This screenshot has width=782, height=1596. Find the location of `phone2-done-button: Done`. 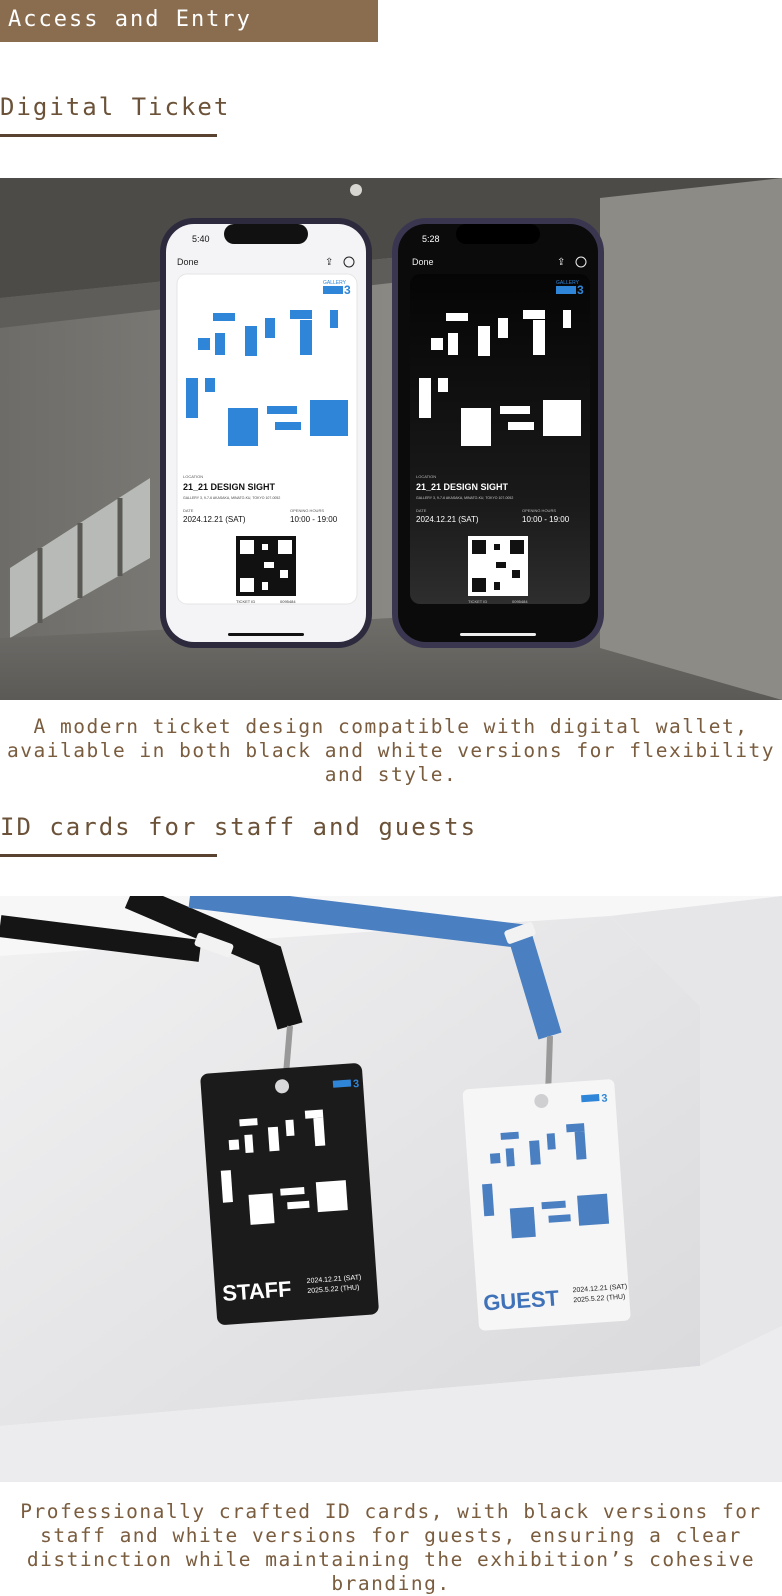

phone2-done-button: Done is located at coordinates (423, 262).